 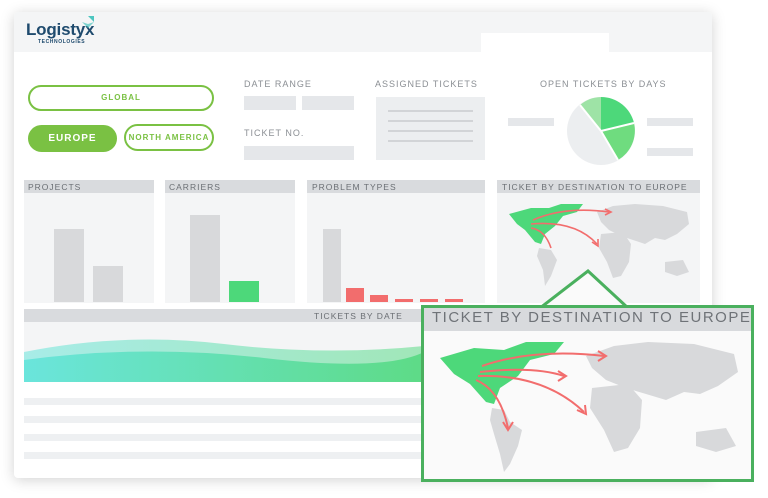 What do you see at coordinates (585, 289) in the screenshot?
I see `zoom-callout-pointer` at bounding box center [585, 289].